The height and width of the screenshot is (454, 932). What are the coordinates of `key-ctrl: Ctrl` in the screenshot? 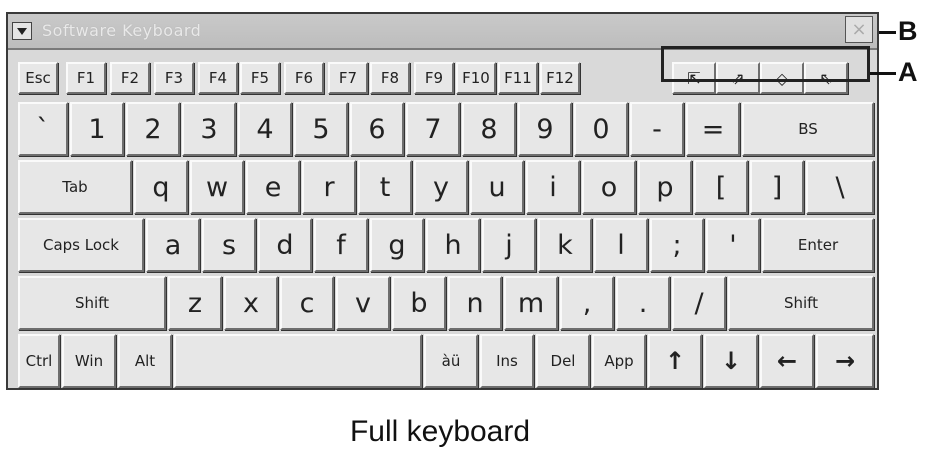 It's located at (39, 361).